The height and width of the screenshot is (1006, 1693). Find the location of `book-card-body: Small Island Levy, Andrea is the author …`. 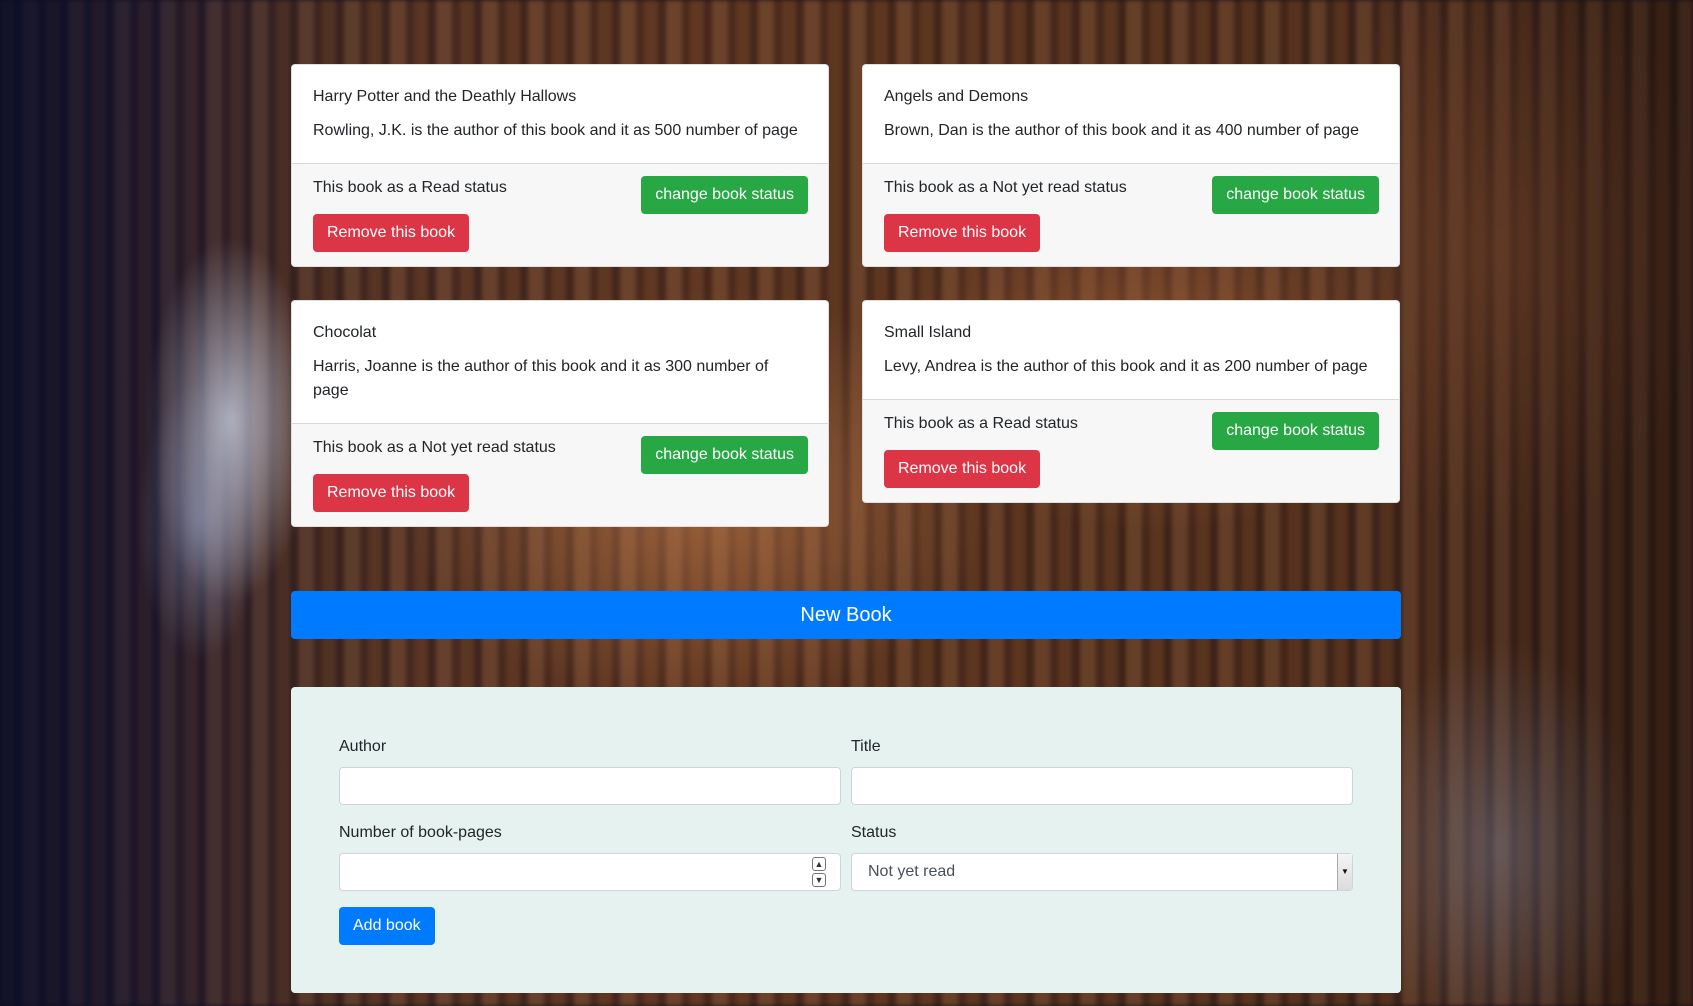

book-card-body: Small Island Levy, Andrea is the author … is located at coordinates (1131, 350).